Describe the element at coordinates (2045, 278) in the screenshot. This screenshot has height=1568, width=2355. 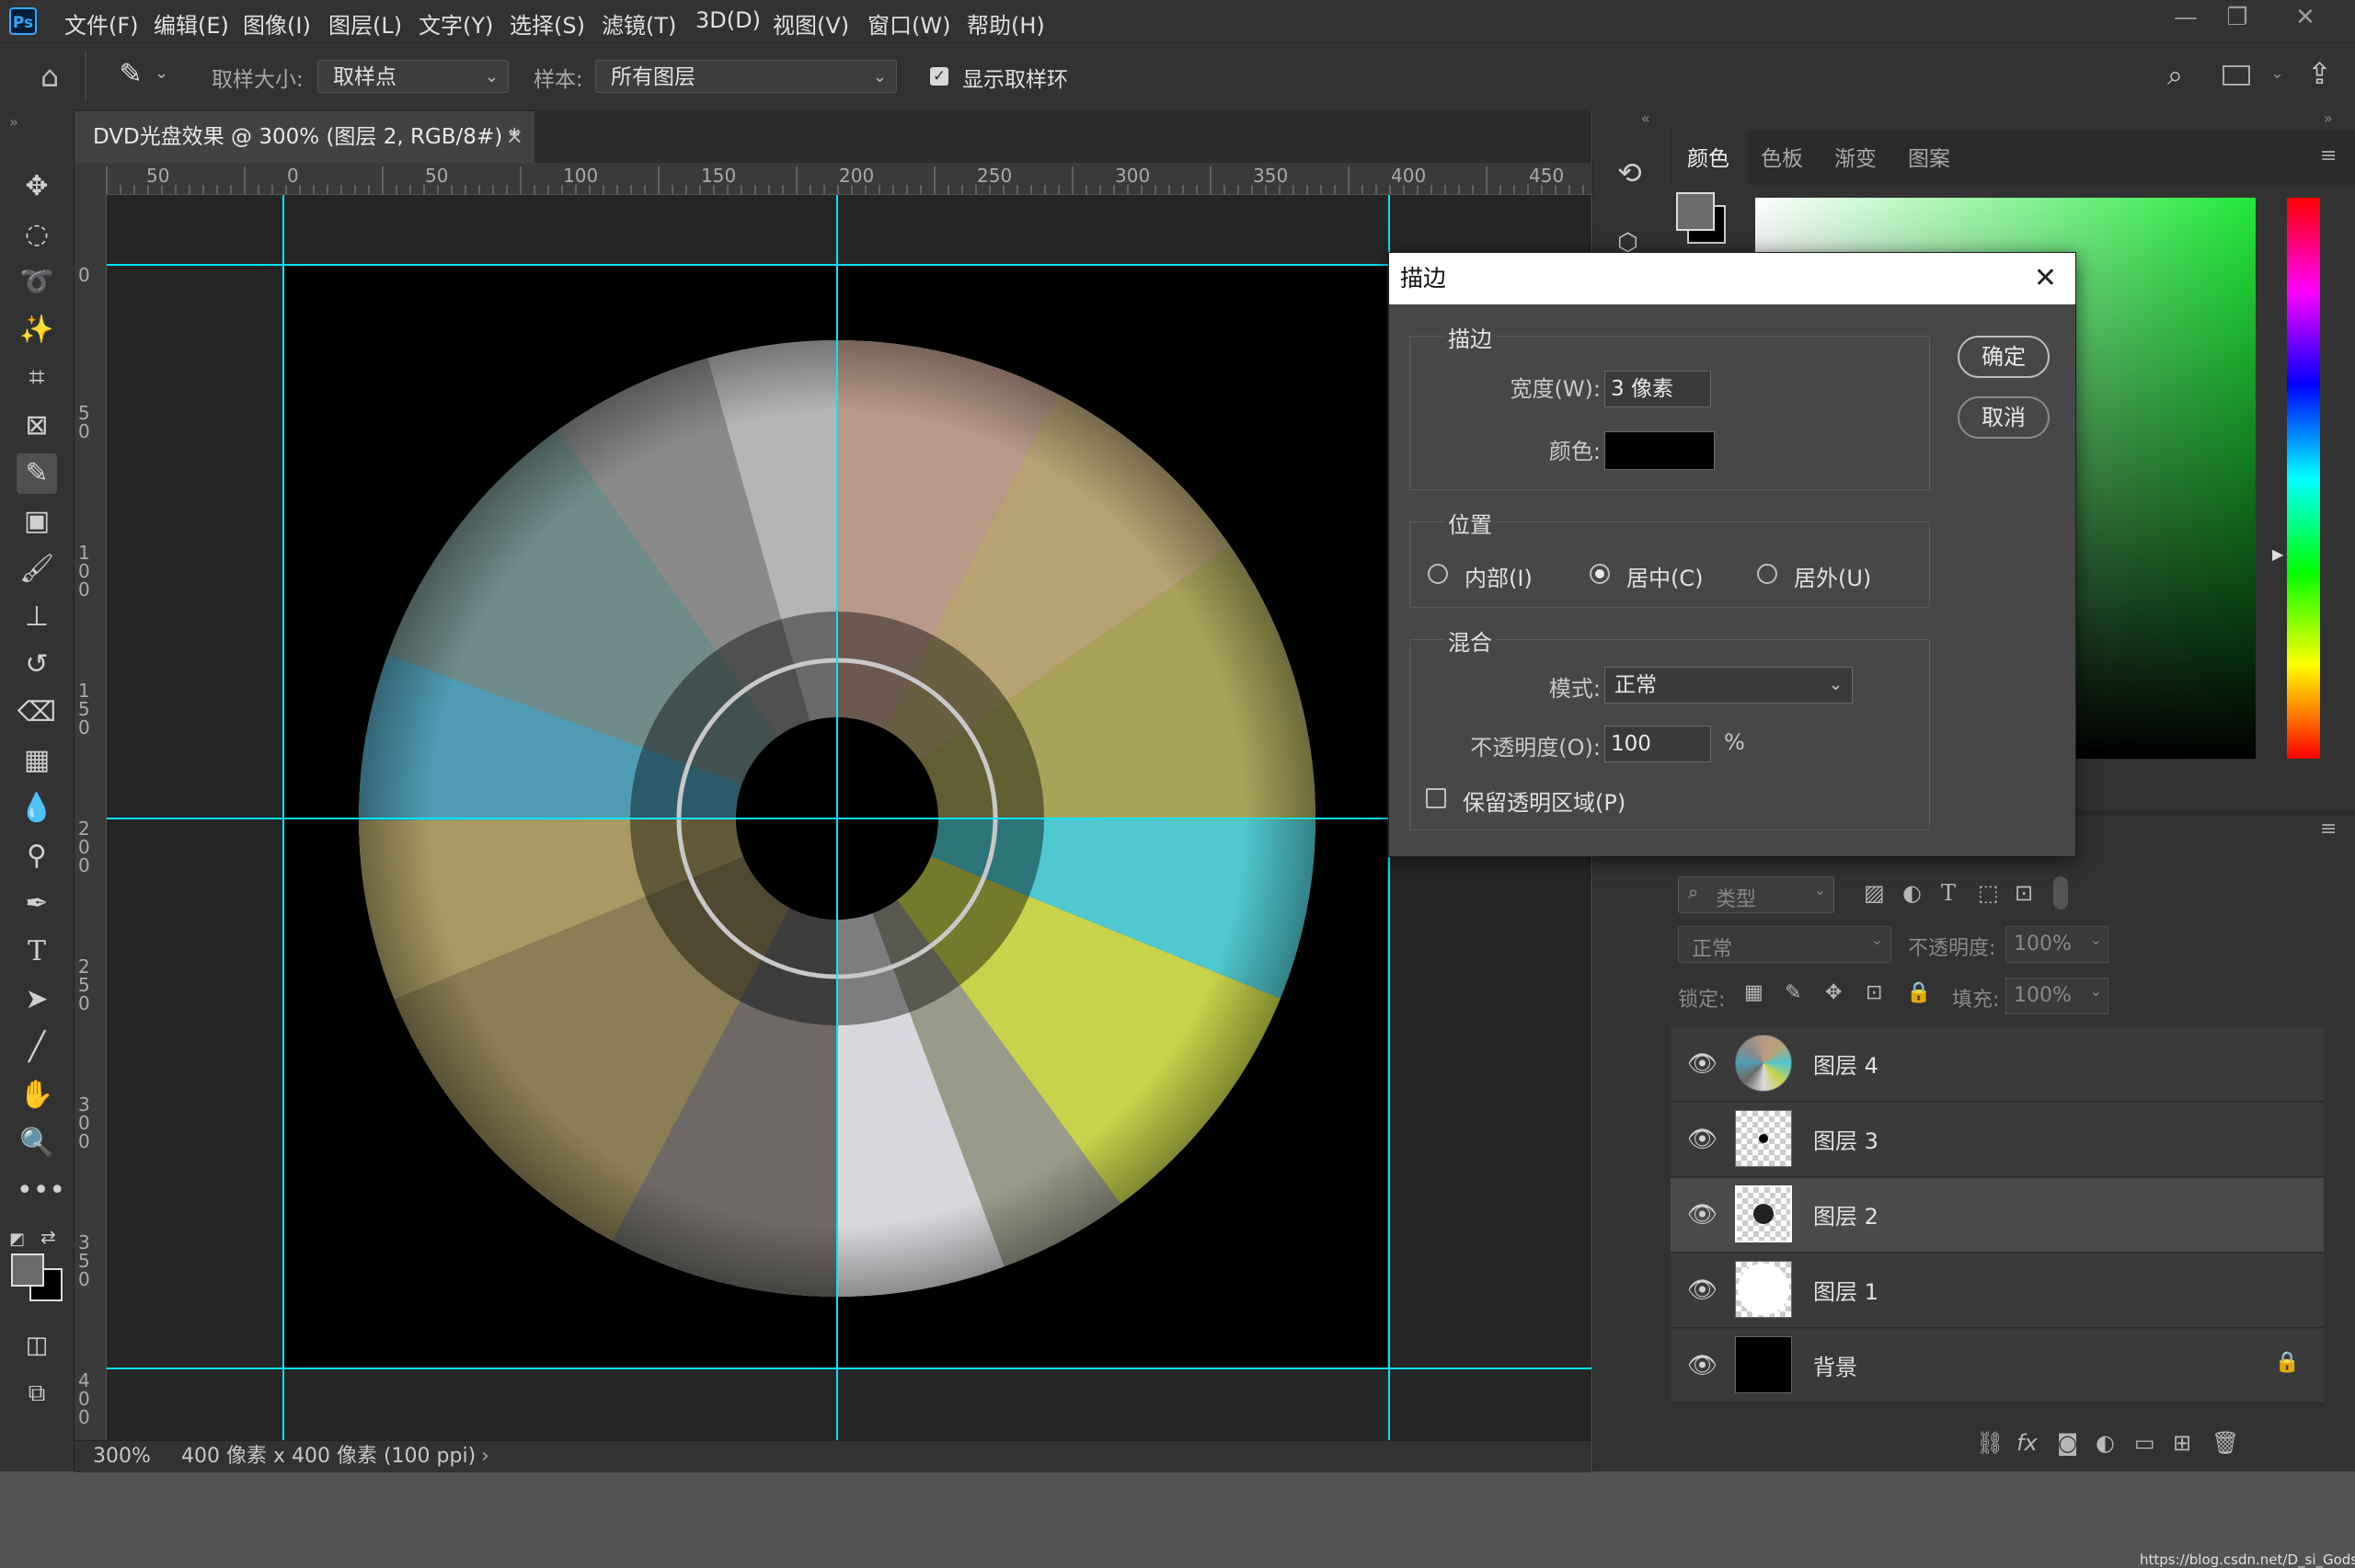
I see `close-icon: ✕` at that location.